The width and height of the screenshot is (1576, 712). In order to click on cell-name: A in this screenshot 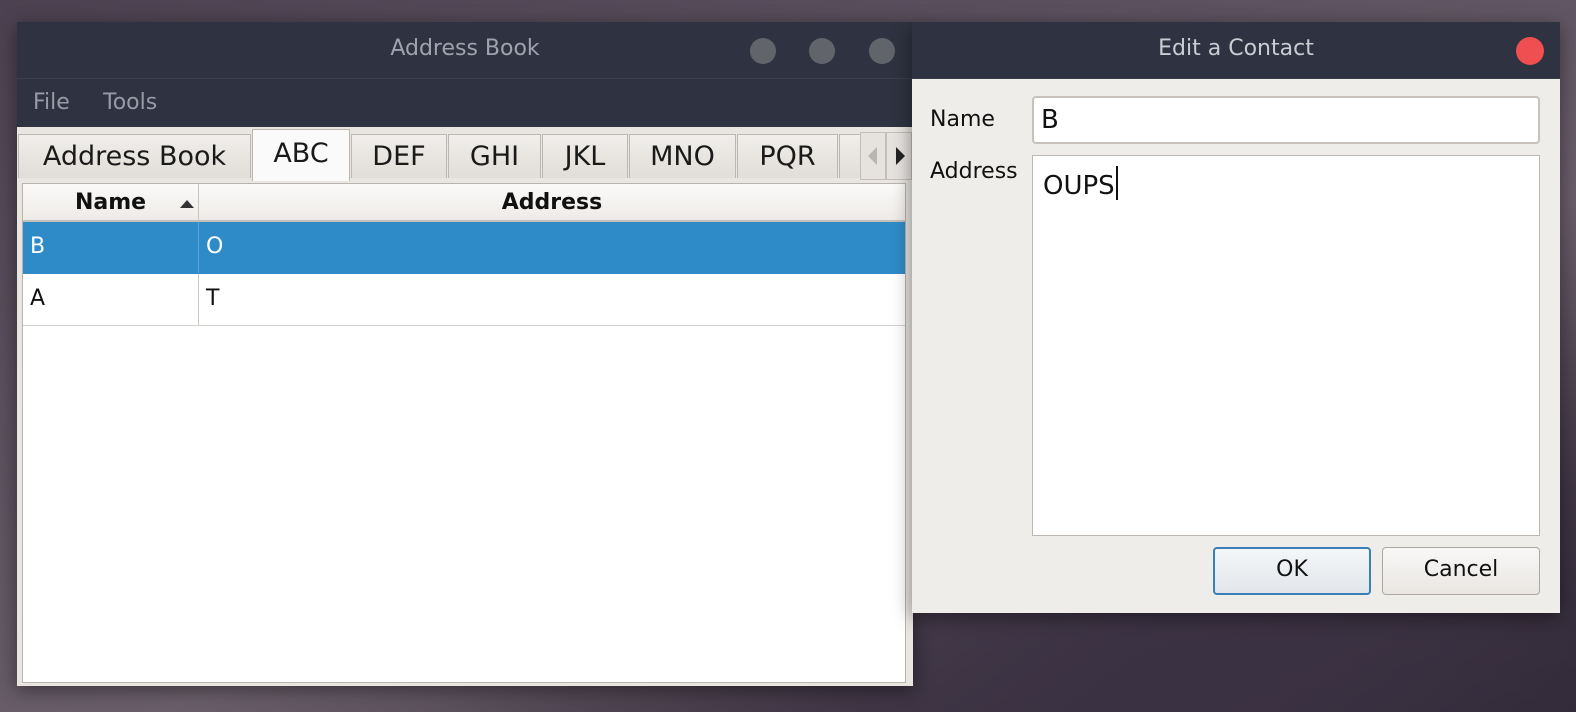, I will do `click(38, 298)`.